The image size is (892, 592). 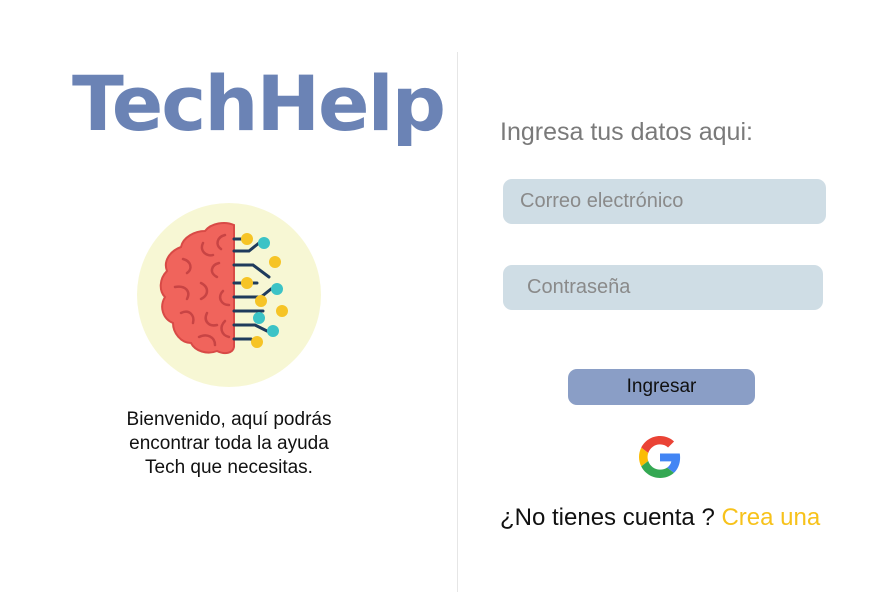 What do you see at coordinates (229, 467) in the screenshot?
I see `welcome-line: Tech que necesitas.` at bounding box center [229, 467].